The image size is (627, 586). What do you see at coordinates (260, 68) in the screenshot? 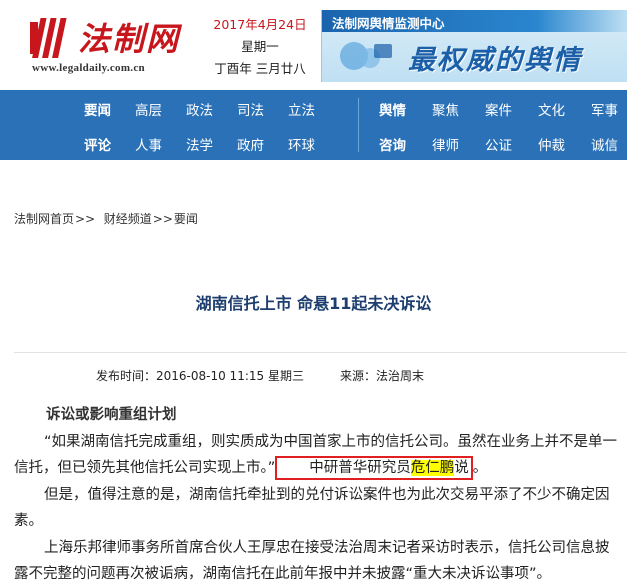
I see `lunar-date: 丁酉年 三月廿八` at bounding box center [260, 68].